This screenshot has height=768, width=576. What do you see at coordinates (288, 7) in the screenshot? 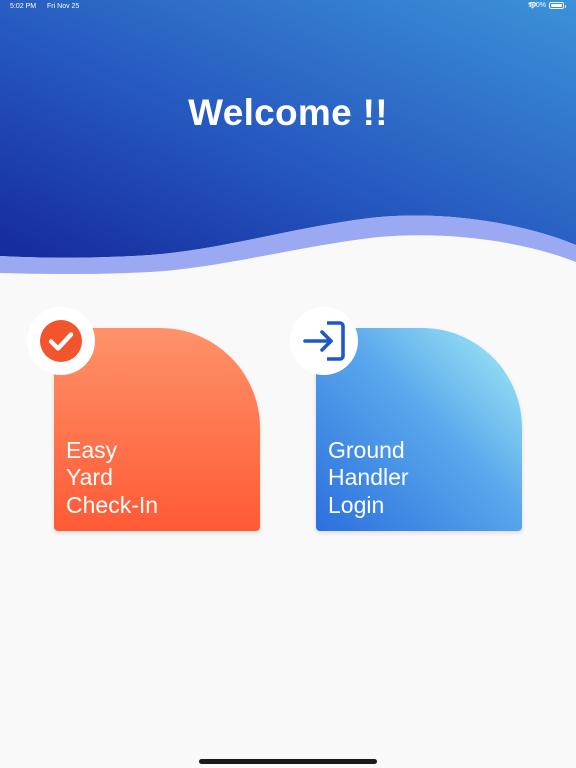
I see `status-bar: 5:02 PM Fri Nov 25 100%` at bounding box center [288, 7].